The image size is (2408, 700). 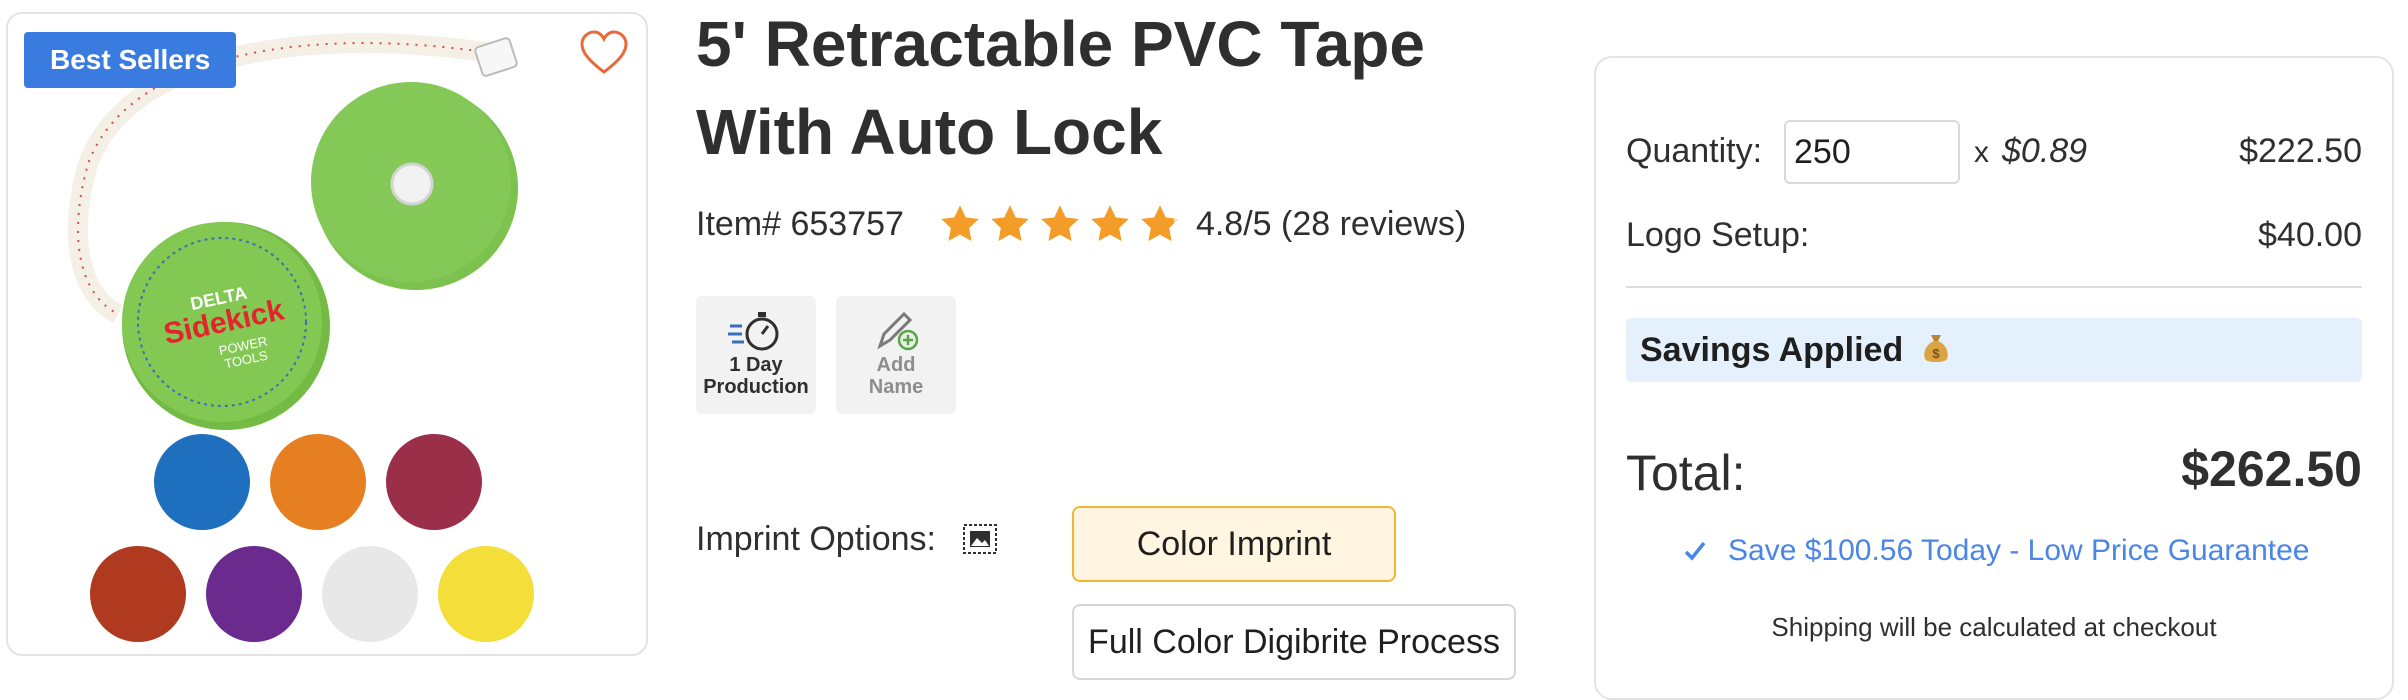 I want to click on imprint-option-full-color-digibrite: Full Color Digibrite Process, so click(x=1294, y=642).